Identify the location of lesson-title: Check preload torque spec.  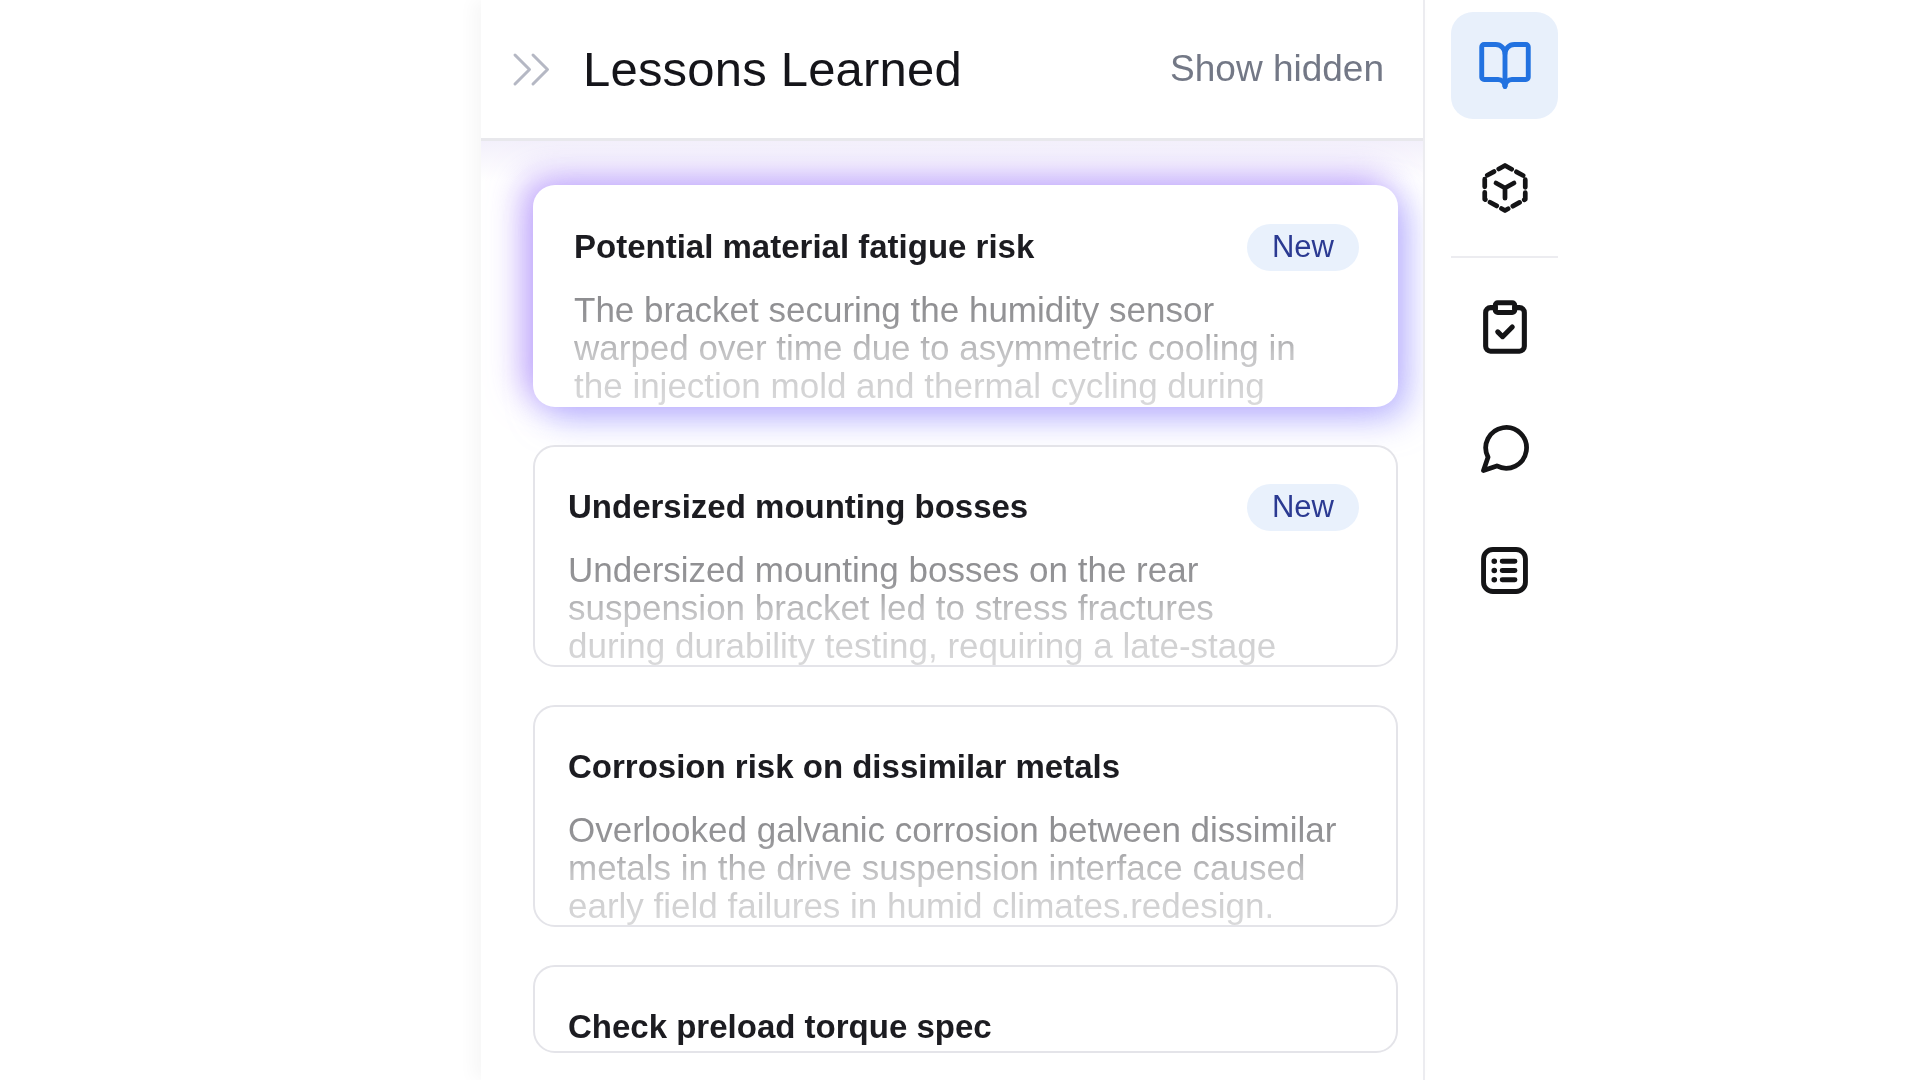
(780, 1027).